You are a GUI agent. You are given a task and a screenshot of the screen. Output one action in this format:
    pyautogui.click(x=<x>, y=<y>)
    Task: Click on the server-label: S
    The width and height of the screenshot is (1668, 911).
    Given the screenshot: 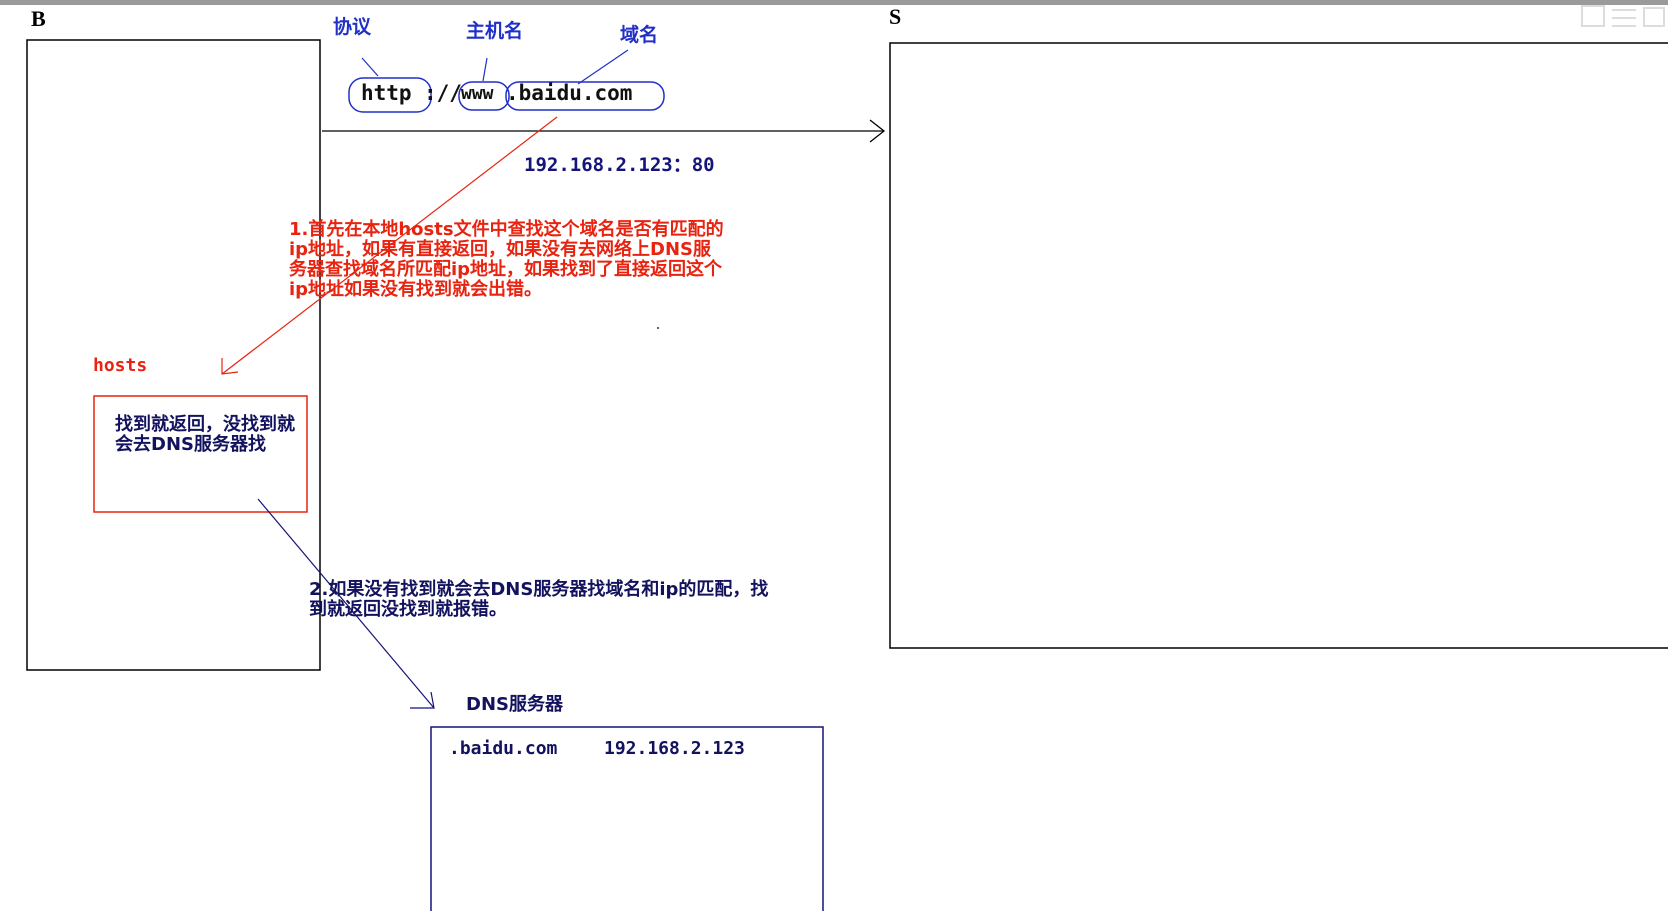 What is the action you would take?
    pyautogui.click(x=895, y=16)
    